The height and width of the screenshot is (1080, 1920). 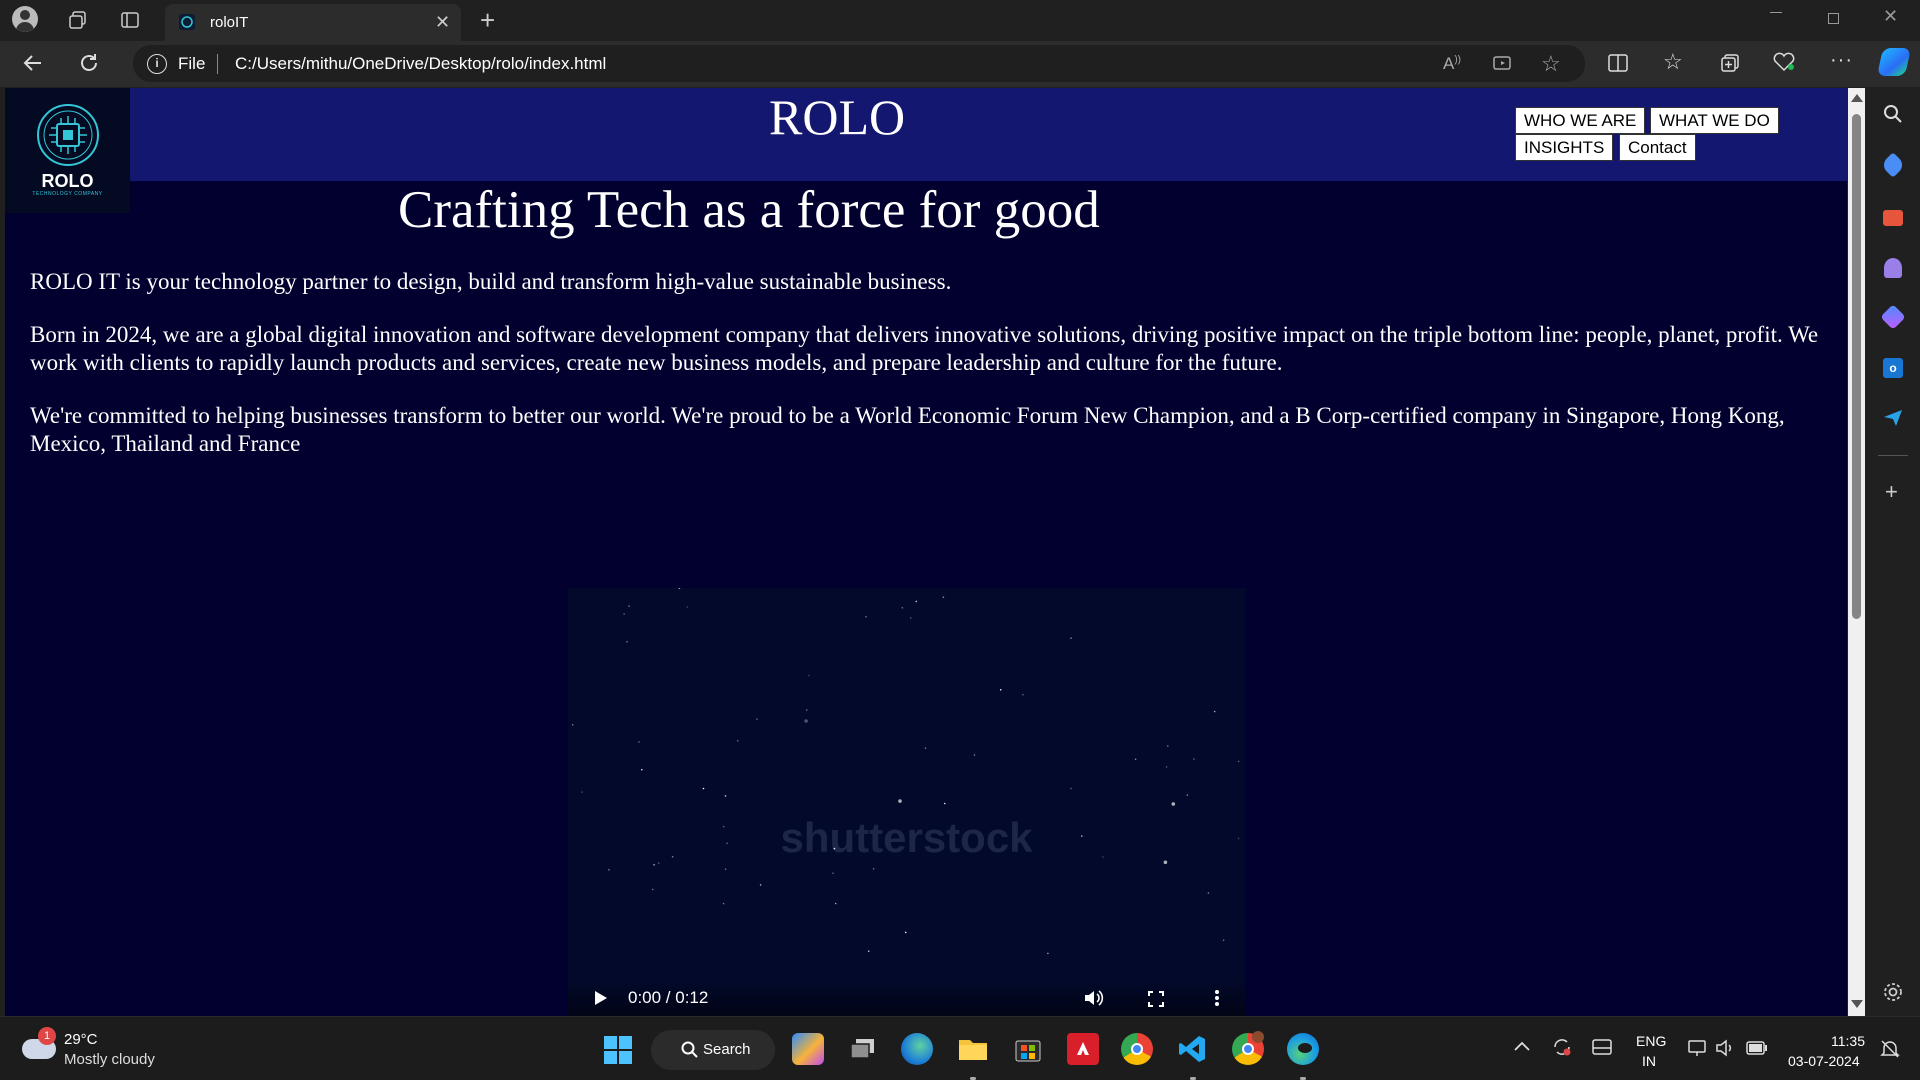 I want to click on collections-icon, so click(x=1730, y=63).